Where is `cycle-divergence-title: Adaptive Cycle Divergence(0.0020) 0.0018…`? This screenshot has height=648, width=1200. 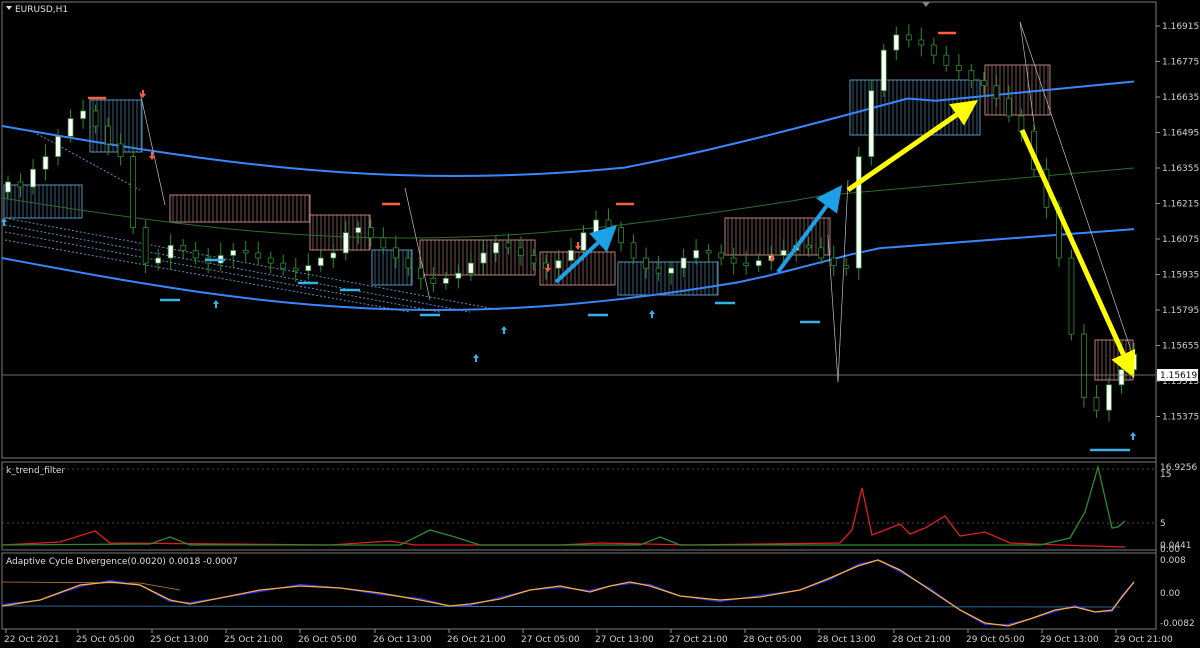 cycle-divergence-title: Adaptive Cycle Divergence(0.0020) 0.0018… is located at coordinates (122, 562).